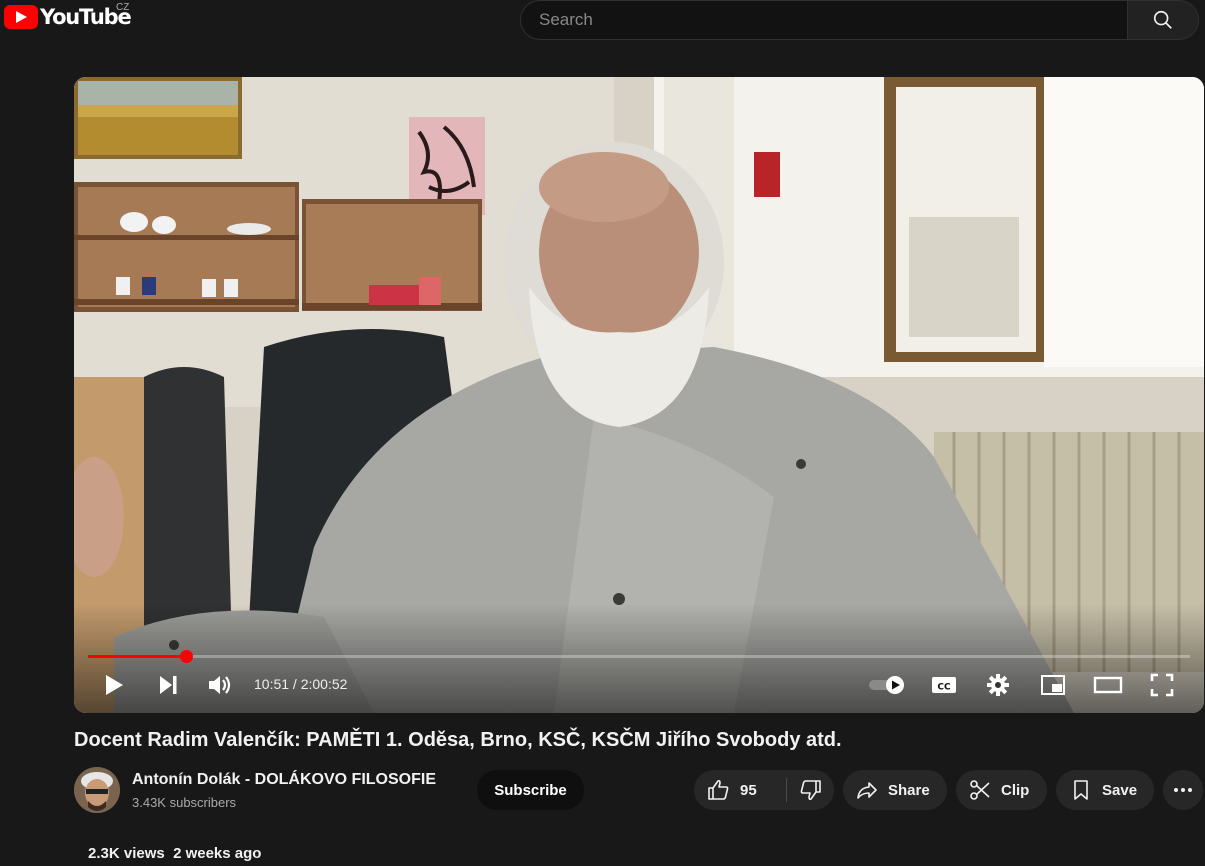  I want to click on share-label: Share, so click(909, 790).